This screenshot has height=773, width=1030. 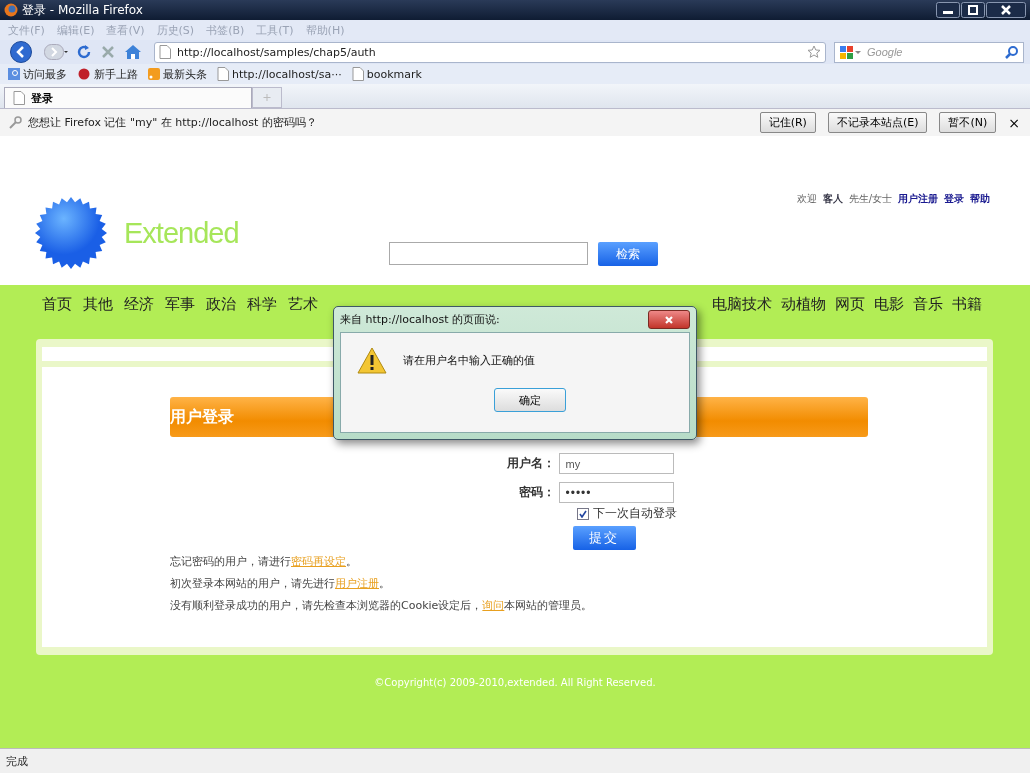 What do you see at coordinates (870, 199) in the screenshot?
I see `welcome-text: 先生/女士` at bounding box center [870, 199].